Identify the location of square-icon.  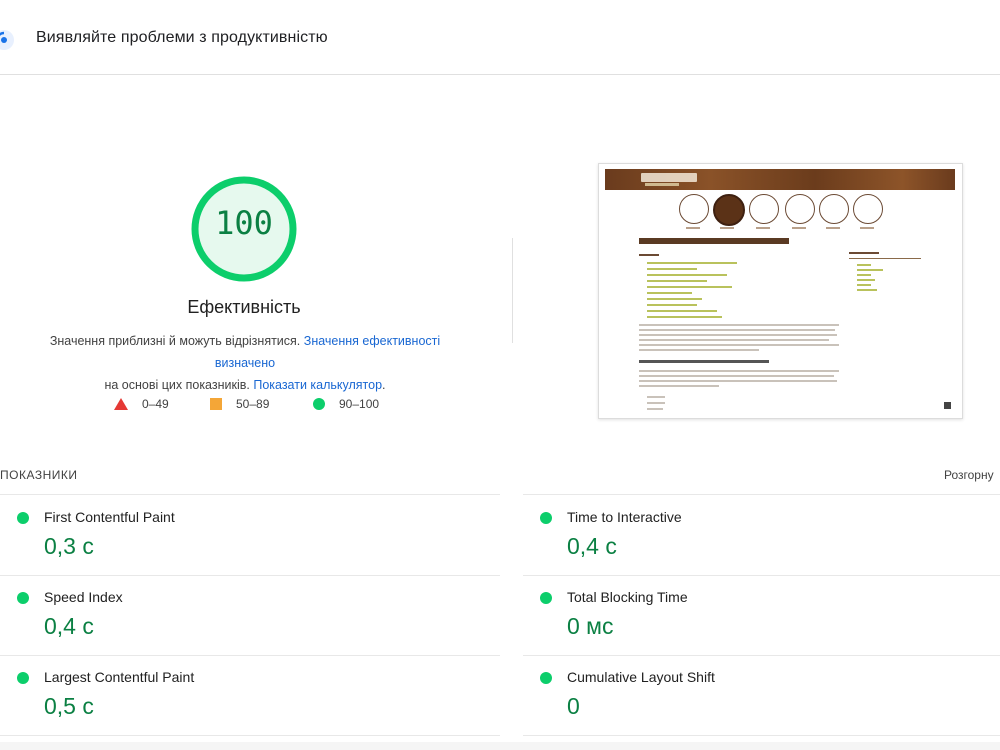
(216, 404).